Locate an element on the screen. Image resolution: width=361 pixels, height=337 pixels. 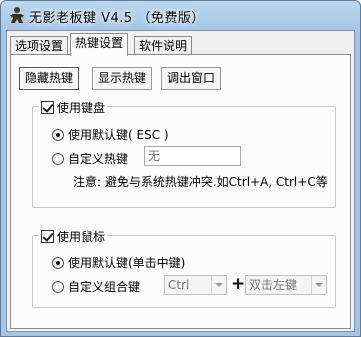
conflict-note: 注意: 避免与系统热键冲突.如Ctrl+A, Ctrl+C等 is located at coordinates (200, 182).